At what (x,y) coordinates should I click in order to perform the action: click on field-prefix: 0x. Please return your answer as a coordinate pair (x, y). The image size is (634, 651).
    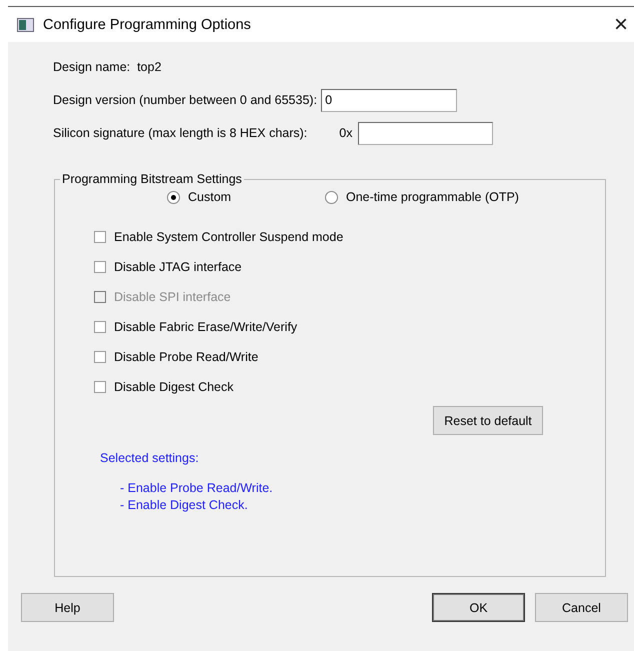
    Looking at the image, I should click on (345, 133).